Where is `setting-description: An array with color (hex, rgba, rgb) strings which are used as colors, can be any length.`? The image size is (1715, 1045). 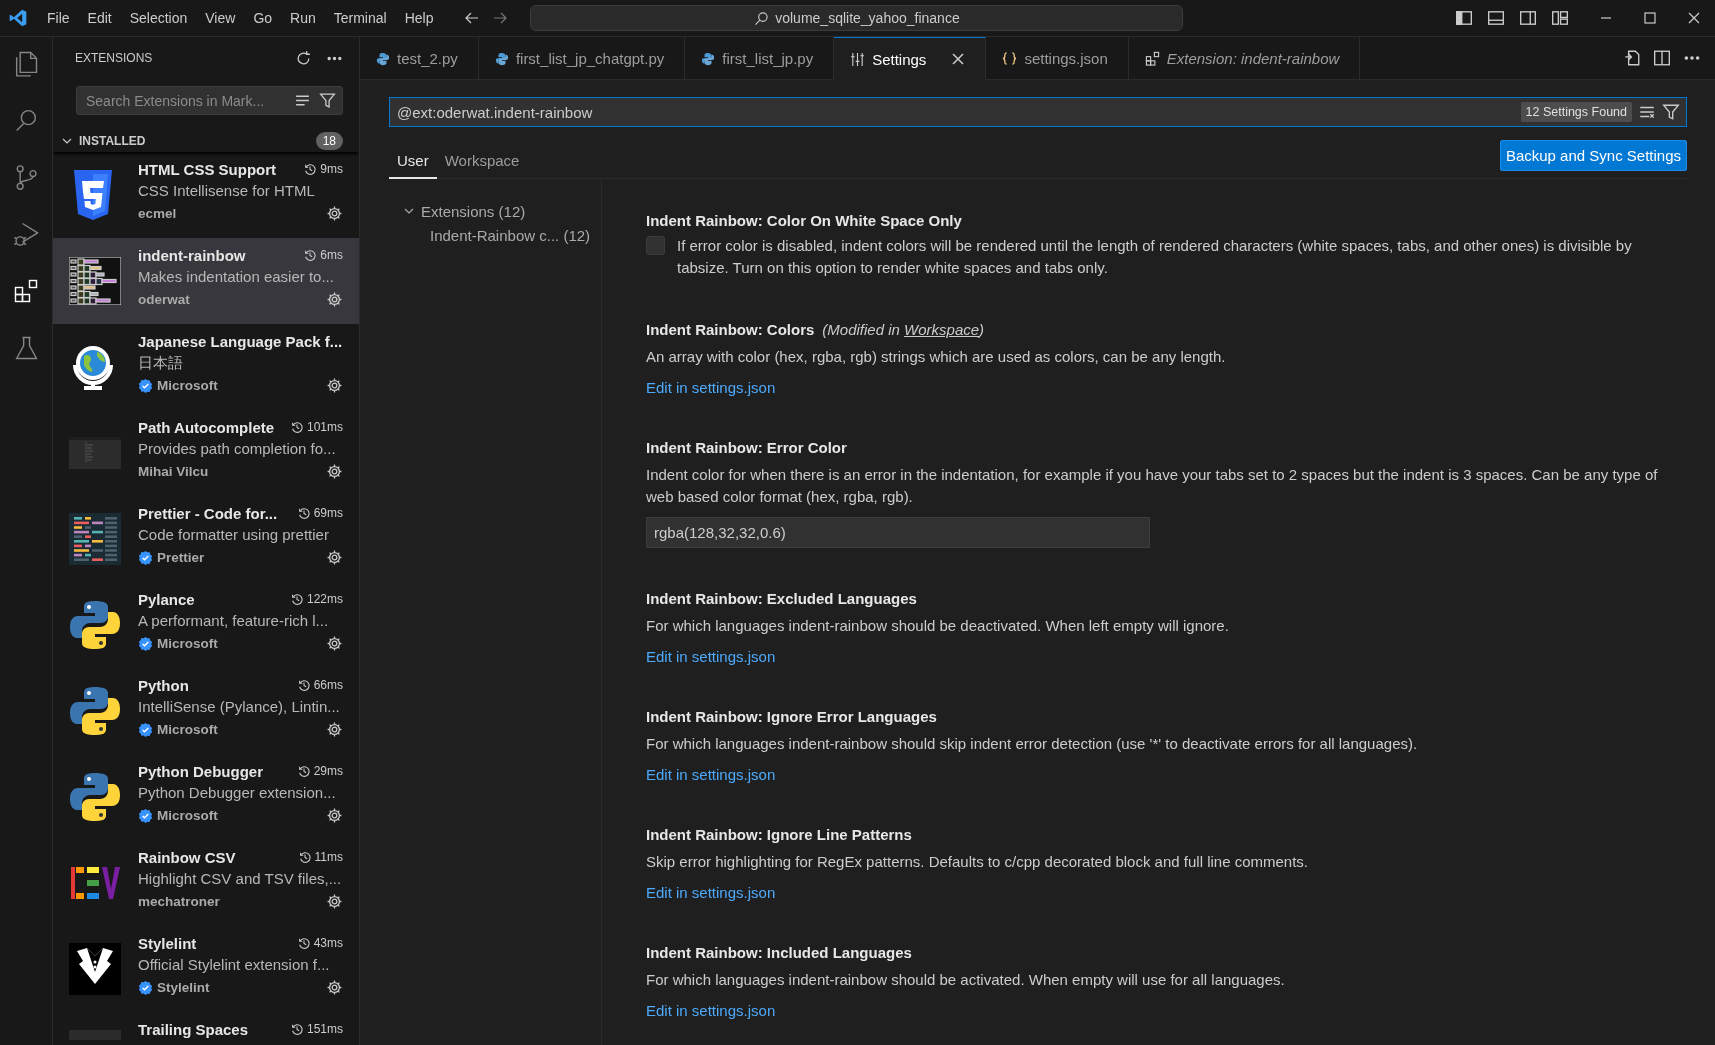
setting-description: An array with color (hex, rgba, rgb) strings which are used as colors, can be any length. is located at coordinates (936, 357).